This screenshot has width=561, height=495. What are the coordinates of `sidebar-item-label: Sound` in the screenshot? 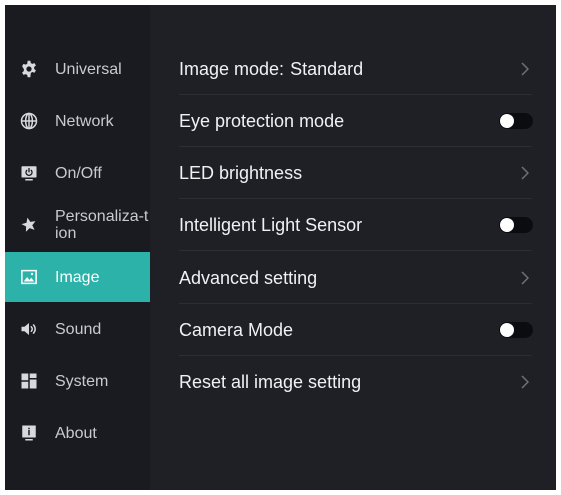 It's located at (78, 329).